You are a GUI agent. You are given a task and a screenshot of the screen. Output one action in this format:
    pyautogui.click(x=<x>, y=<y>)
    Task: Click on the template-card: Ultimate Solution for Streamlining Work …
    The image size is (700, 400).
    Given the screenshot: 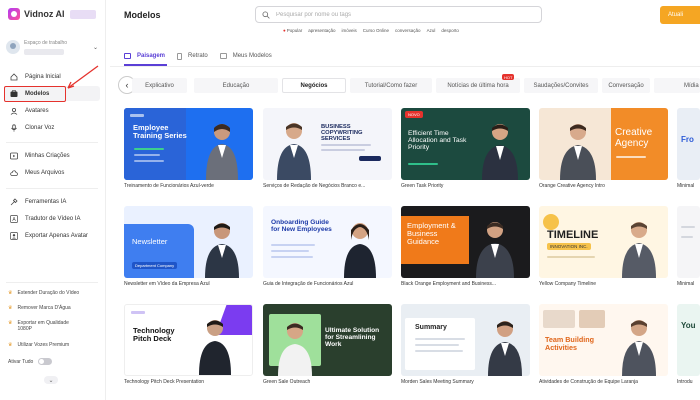 What is the action you would take?
    pyautogui.click(x=327, y=346)
    